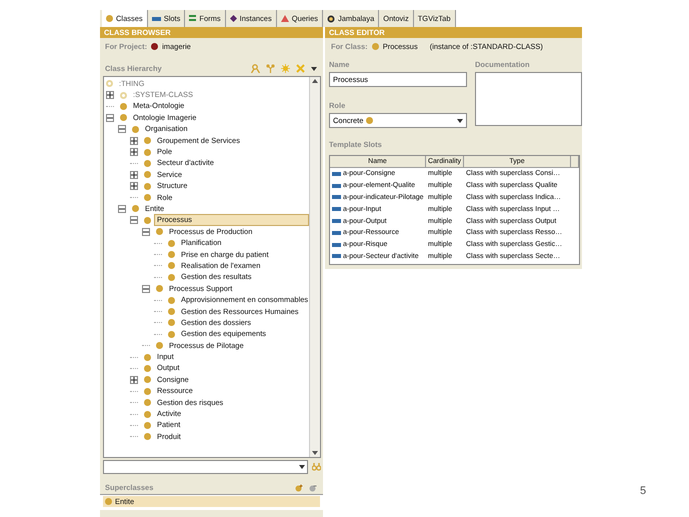 This screenshot has width=689, height=517. I want to click on documentation-field, so click(528, 99).